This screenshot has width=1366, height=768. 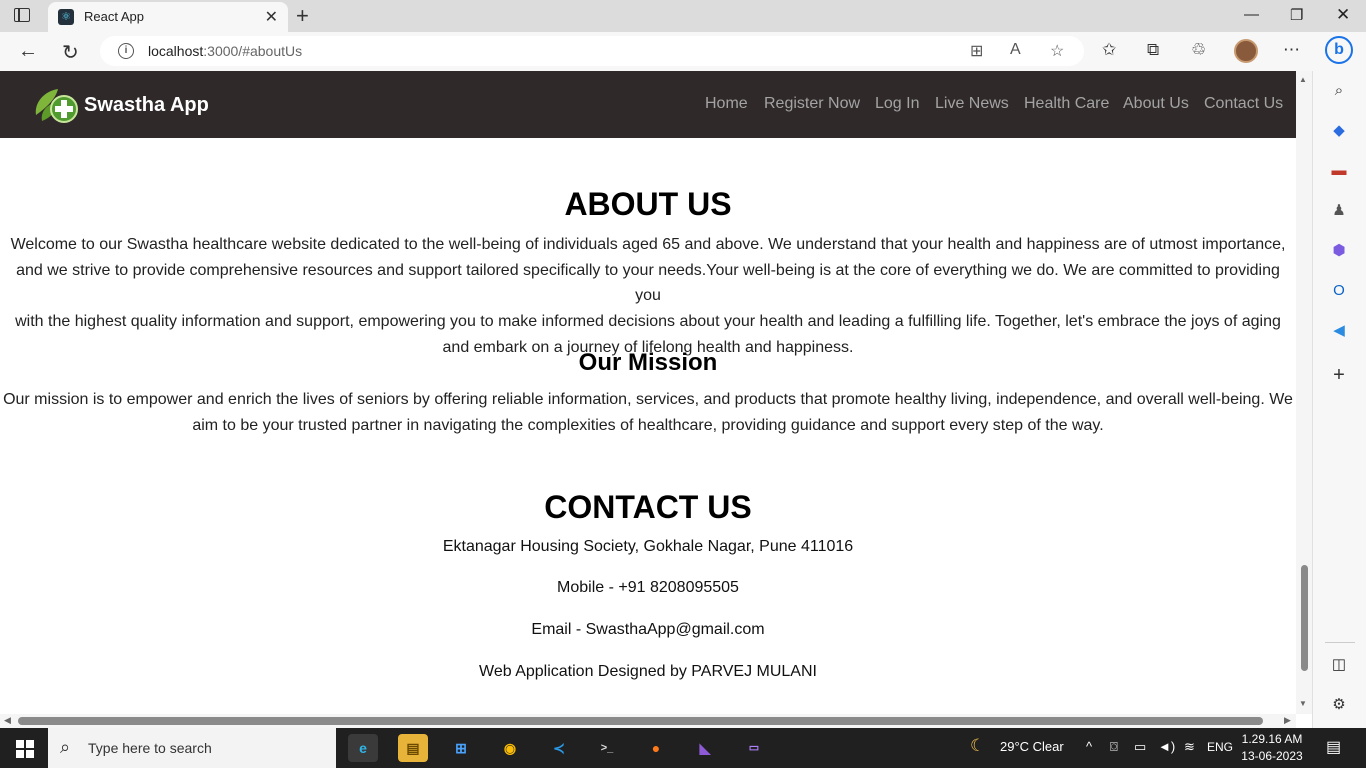 What do you see at coordinates (1303, 703) in the screenshot?
I see `scroll-down-icon: ▼` at bounding box center [1303, 703].